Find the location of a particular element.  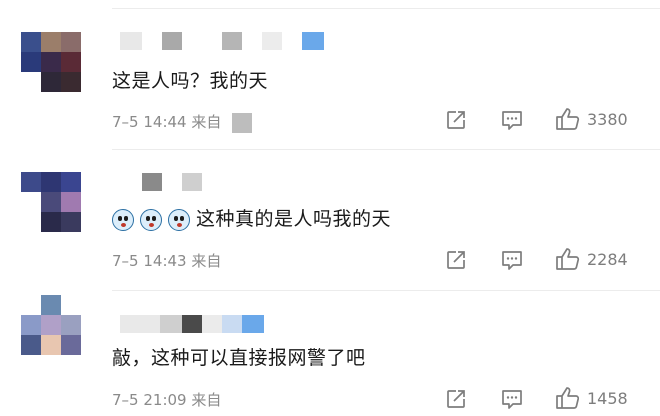

comment-meta: 7–5 21:09 来自 is located at coordinates (166, 399).